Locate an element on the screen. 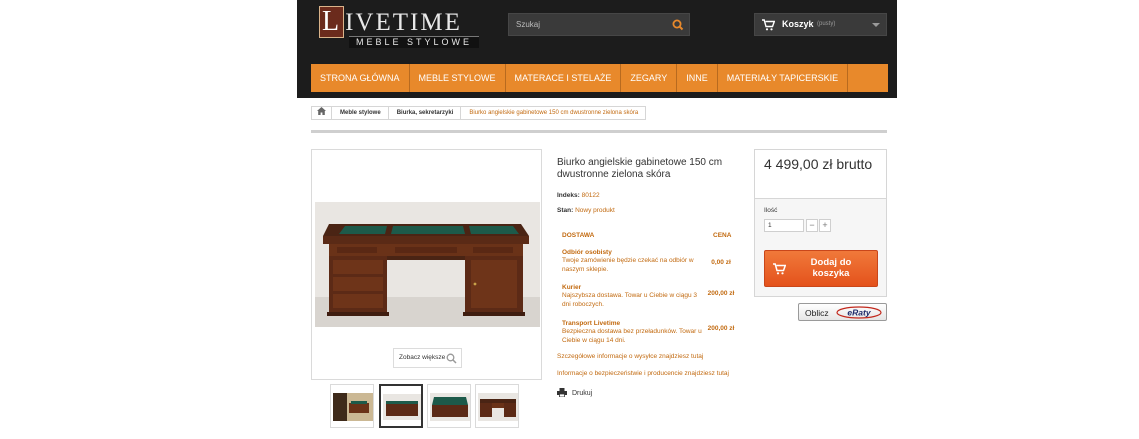 The image size is (1139, 439). product-index: Indeks: 80122 is located at coordinates (578, 195).